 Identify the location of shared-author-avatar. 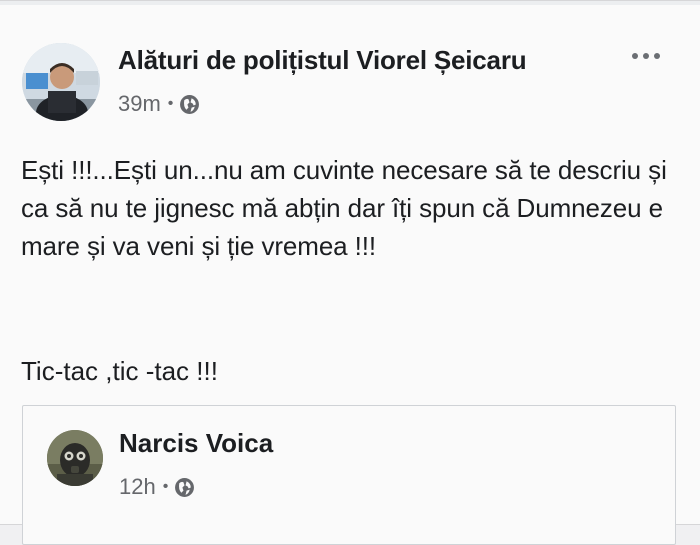
(75, 458).